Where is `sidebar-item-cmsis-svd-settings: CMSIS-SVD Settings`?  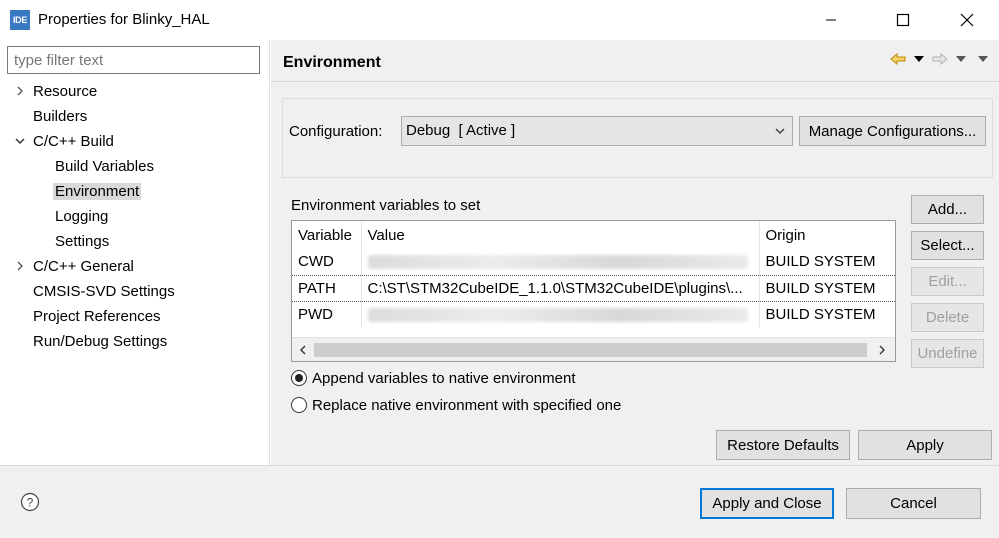
sidebar-item-cmsis-svd-settings: CMSIS-SVD Settings is located at coordinates (104, 291).